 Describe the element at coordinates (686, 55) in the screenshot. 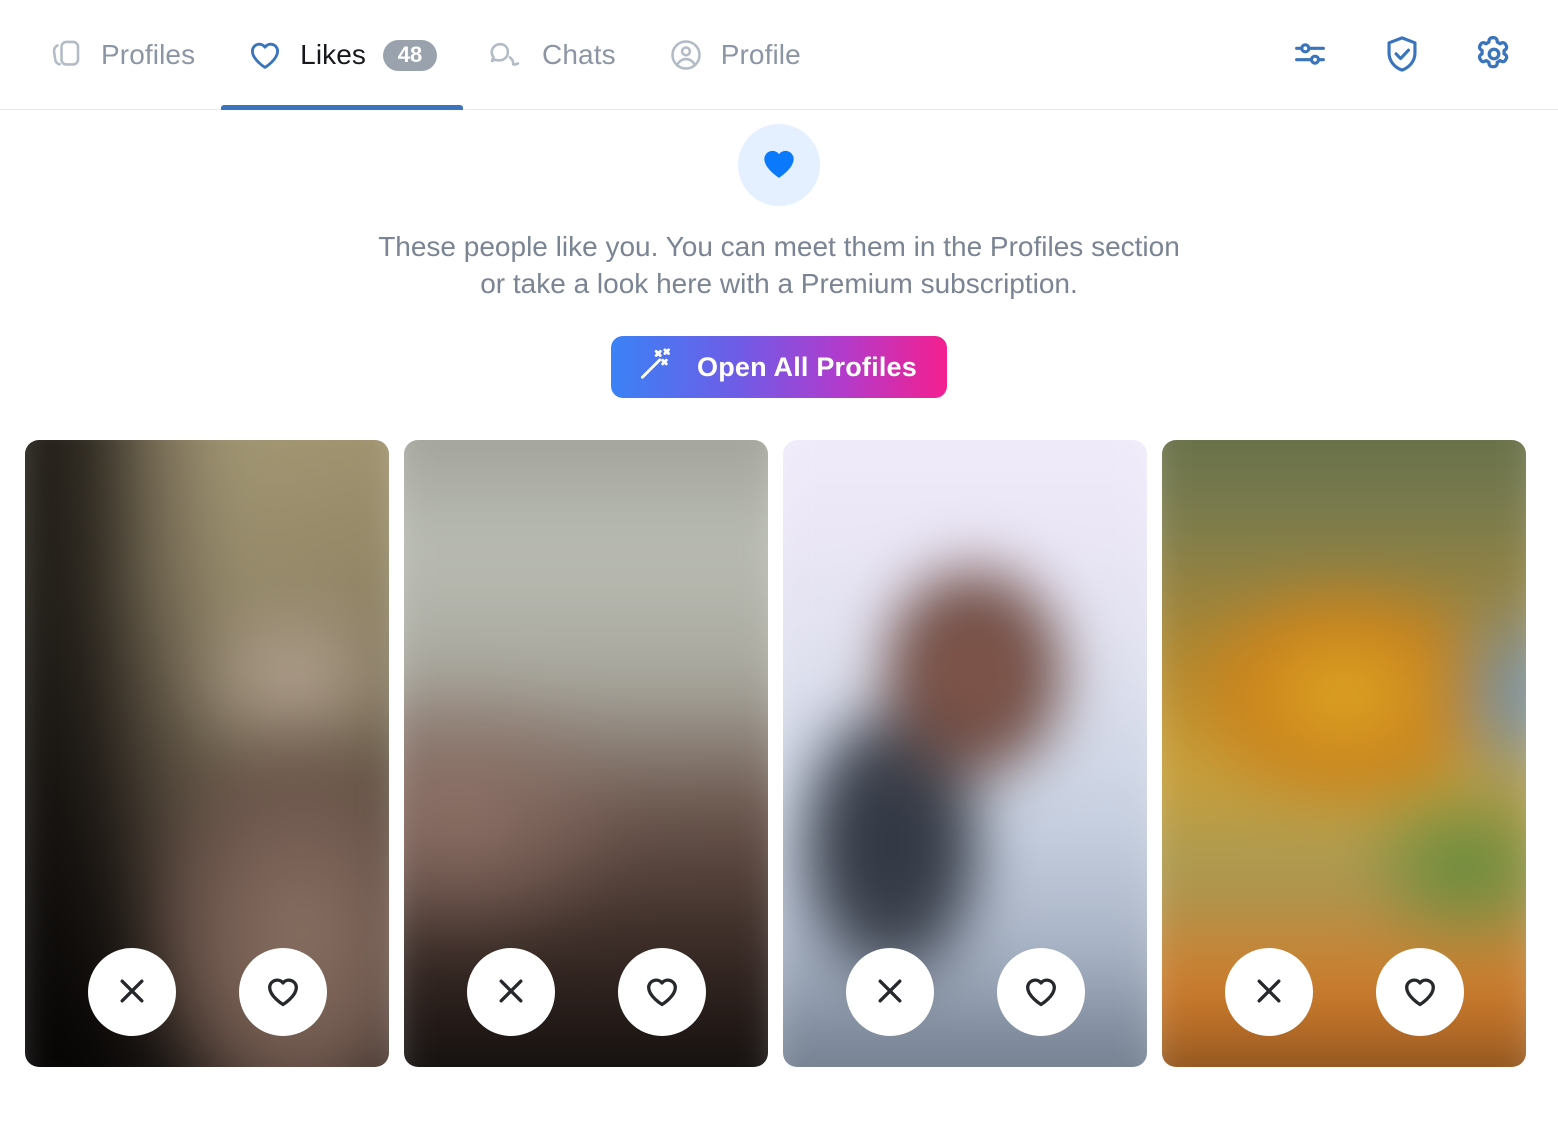

I see `user-circle-icon` at that location.